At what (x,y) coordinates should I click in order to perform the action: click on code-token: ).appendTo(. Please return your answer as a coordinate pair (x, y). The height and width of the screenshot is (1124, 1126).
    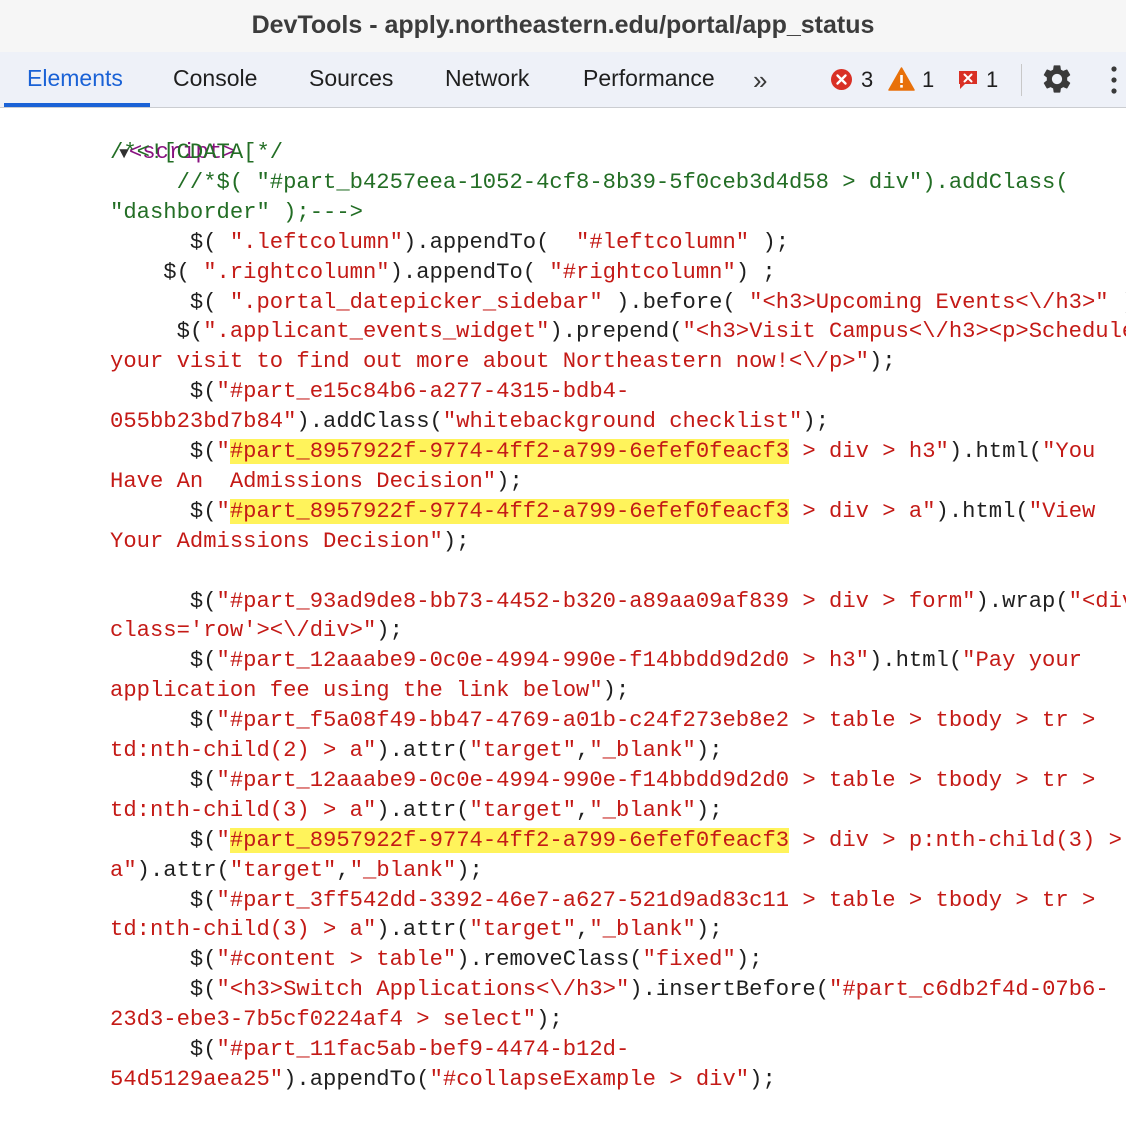
    Looking at the image, I should click on (469, 272).